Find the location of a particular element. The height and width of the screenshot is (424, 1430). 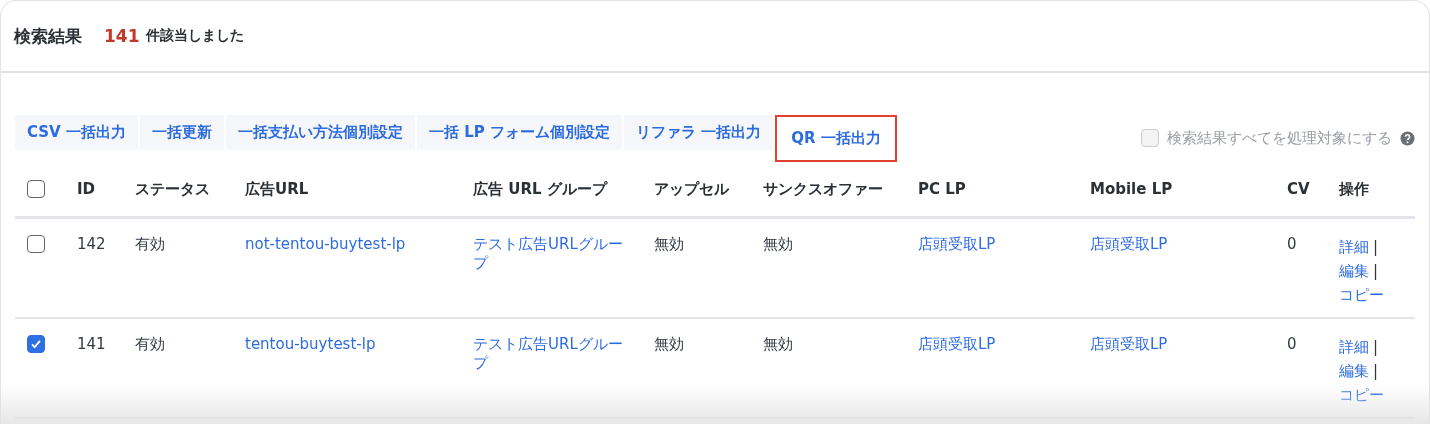

column-header: サンクスオファー is located at coordinates (823, 189).